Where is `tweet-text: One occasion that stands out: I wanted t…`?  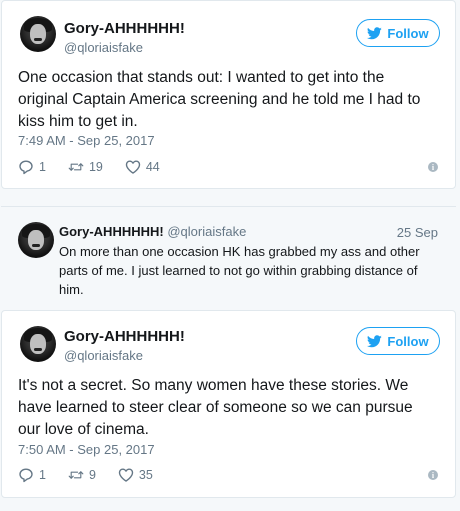 tweet-text: One occasion that stands out: I wanted t… is located at coordinates (219, 99).